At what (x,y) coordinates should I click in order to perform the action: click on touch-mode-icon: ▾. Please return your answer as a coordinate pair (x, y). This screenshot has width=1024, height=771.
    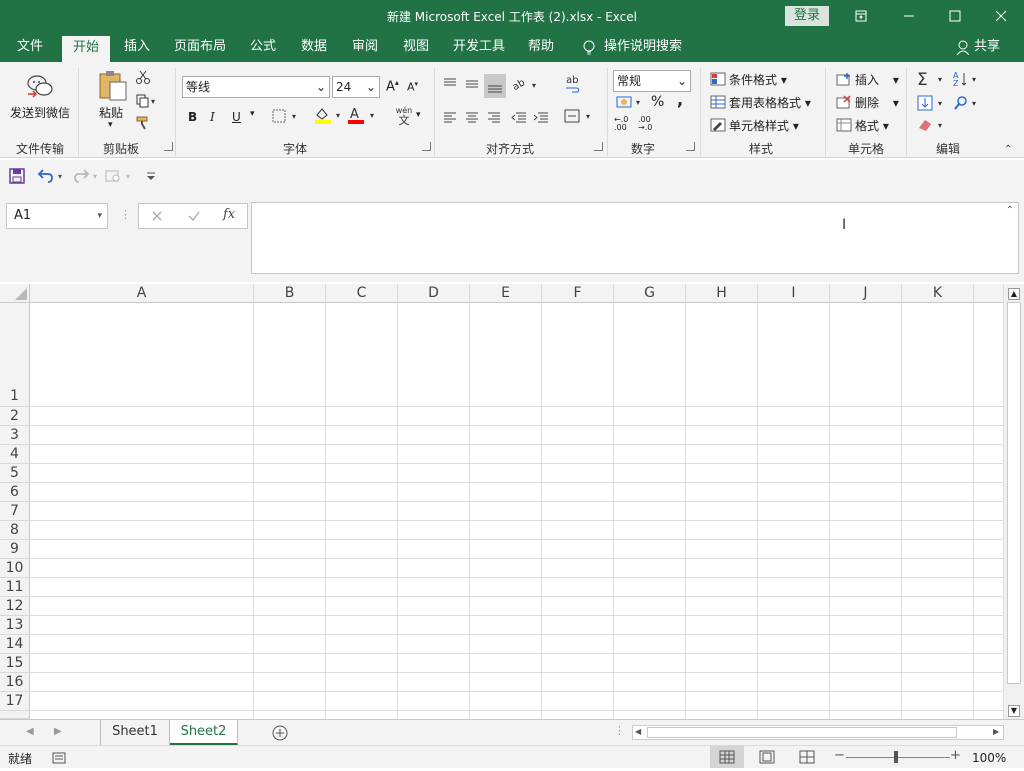
    Looking at the image, I should click on (119, 177).